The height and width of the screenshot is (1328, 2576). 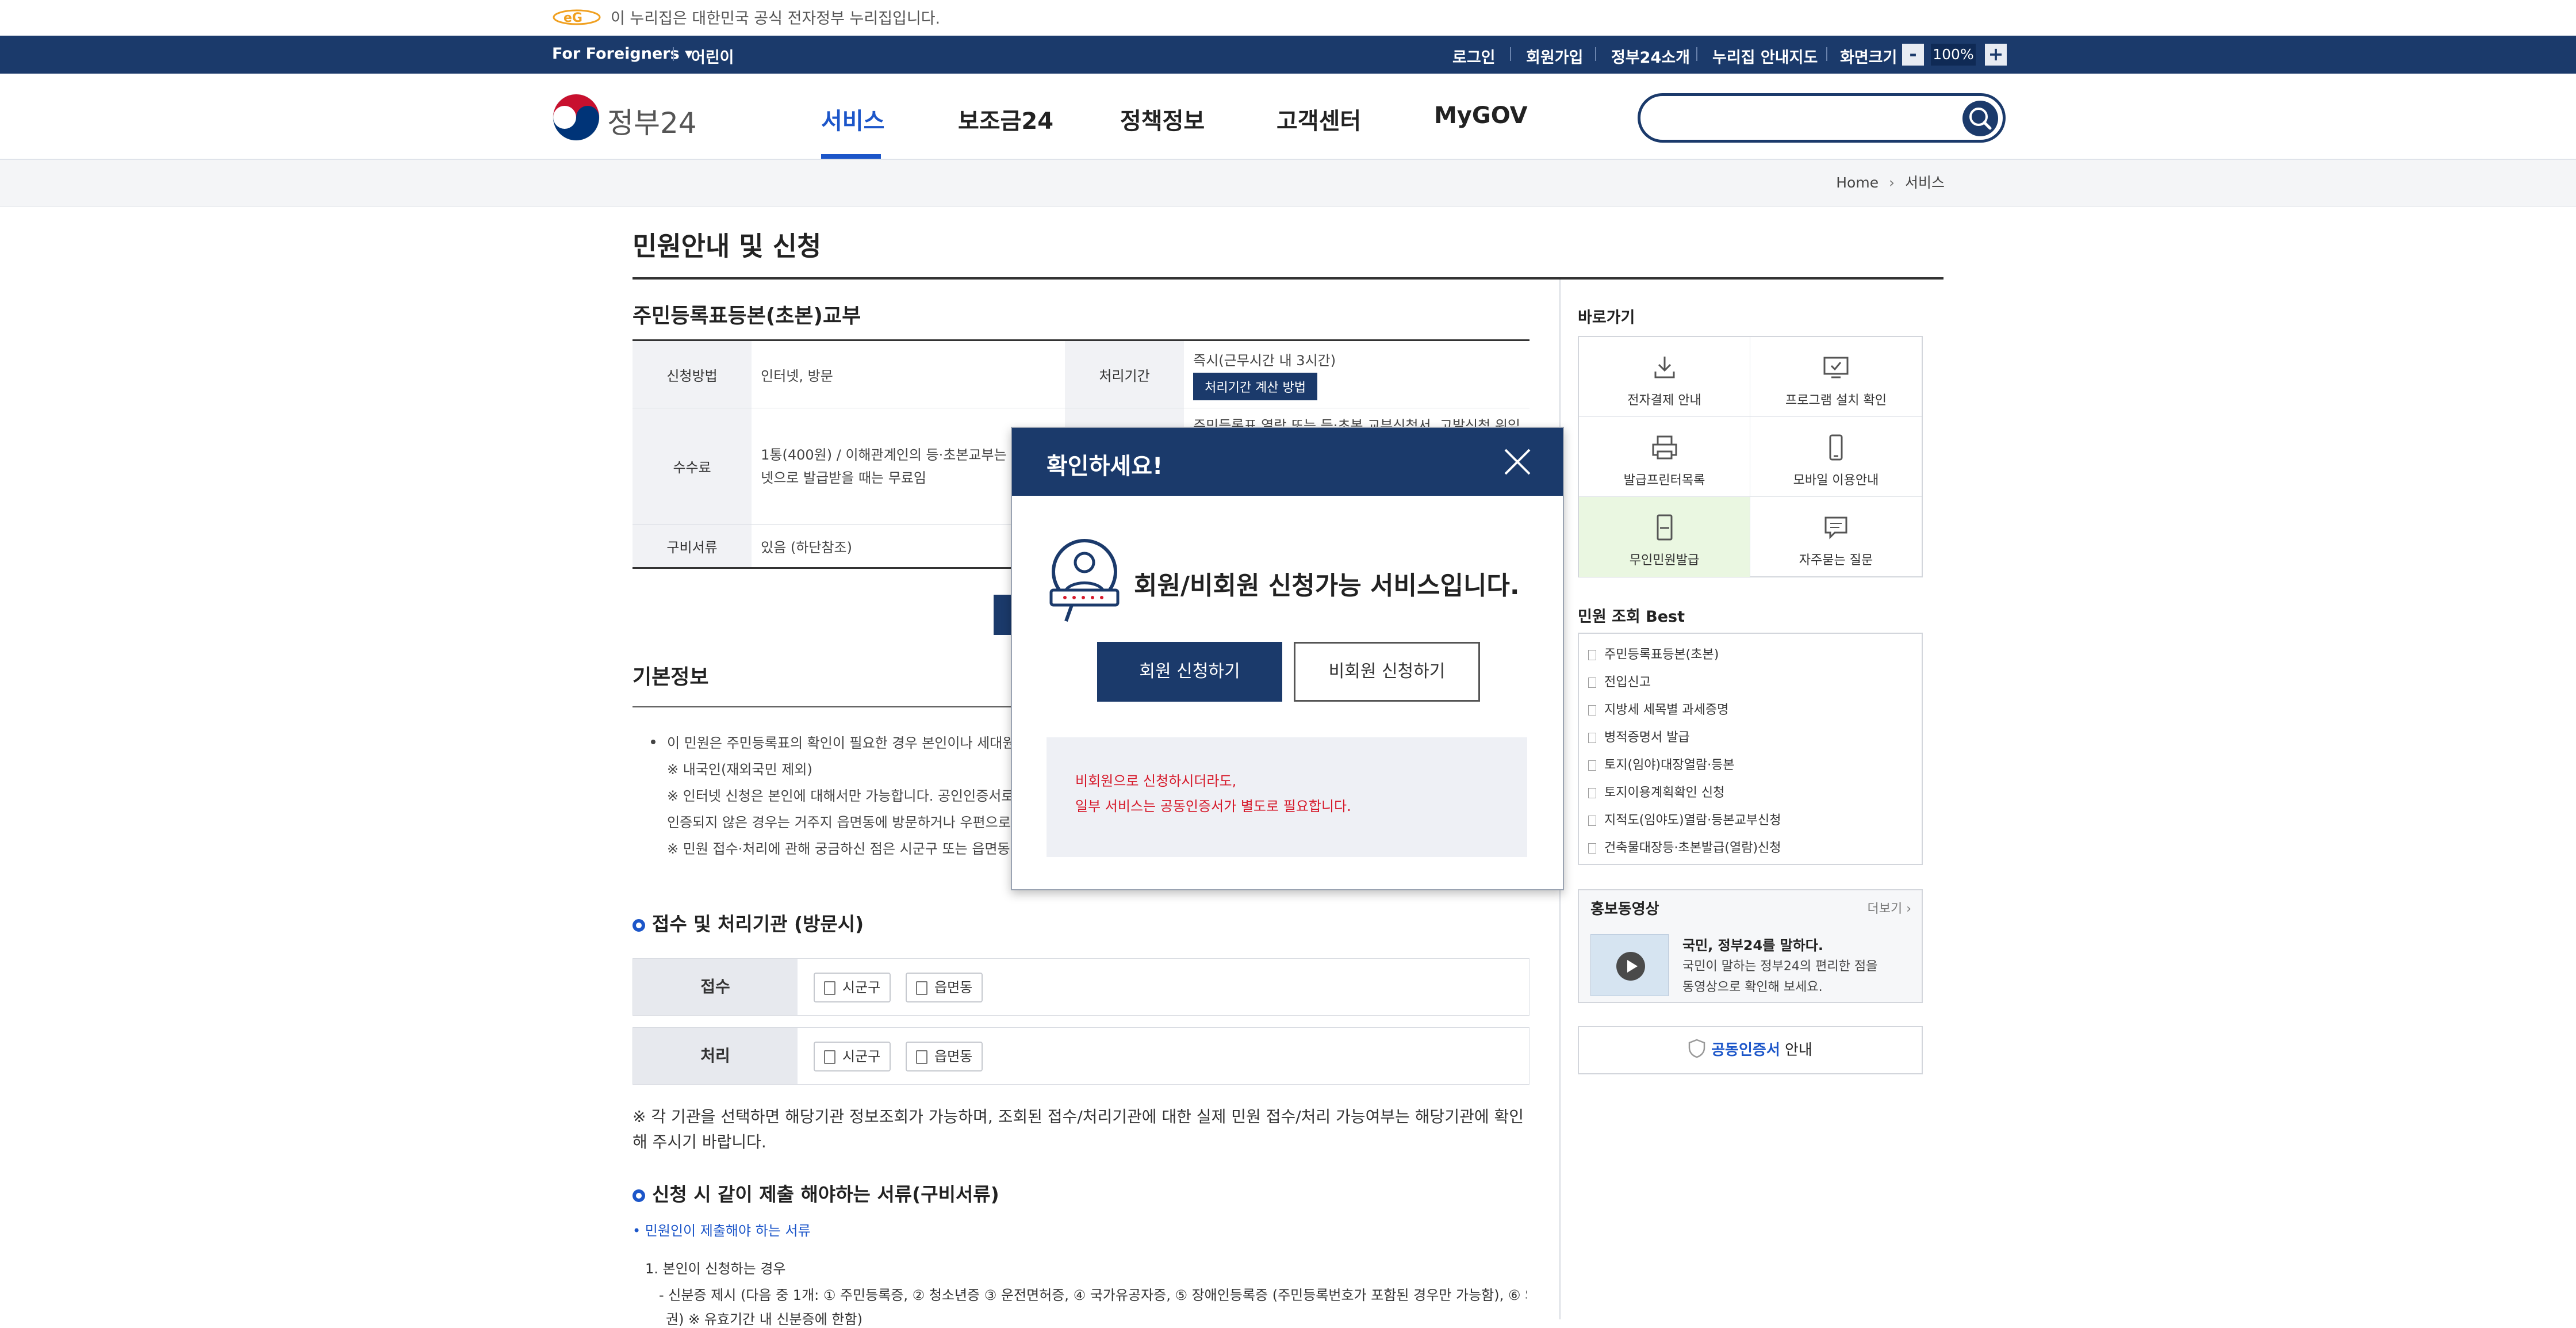 What do you see at coordinates (1804, 118) in the screenshot?
I see `search-input` at bounding box center [1804, 118].